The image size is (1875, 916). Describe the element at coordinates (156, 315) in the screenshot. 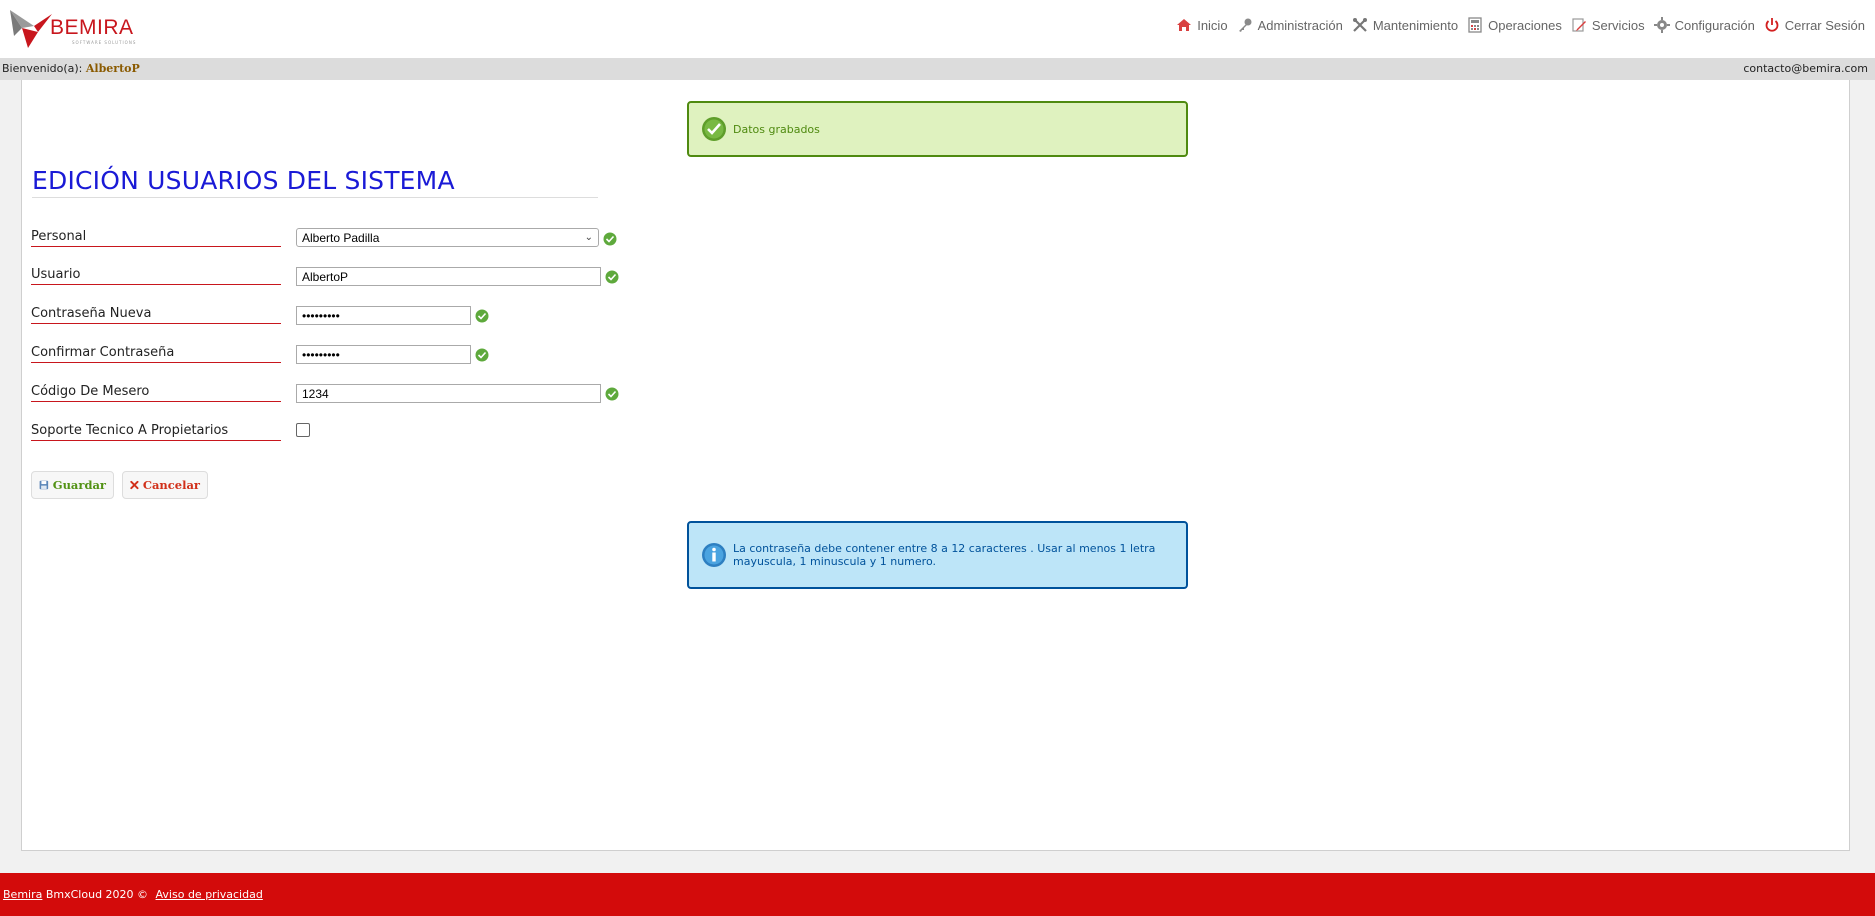

I see `password-label: Contraseña Nueva` at that location.